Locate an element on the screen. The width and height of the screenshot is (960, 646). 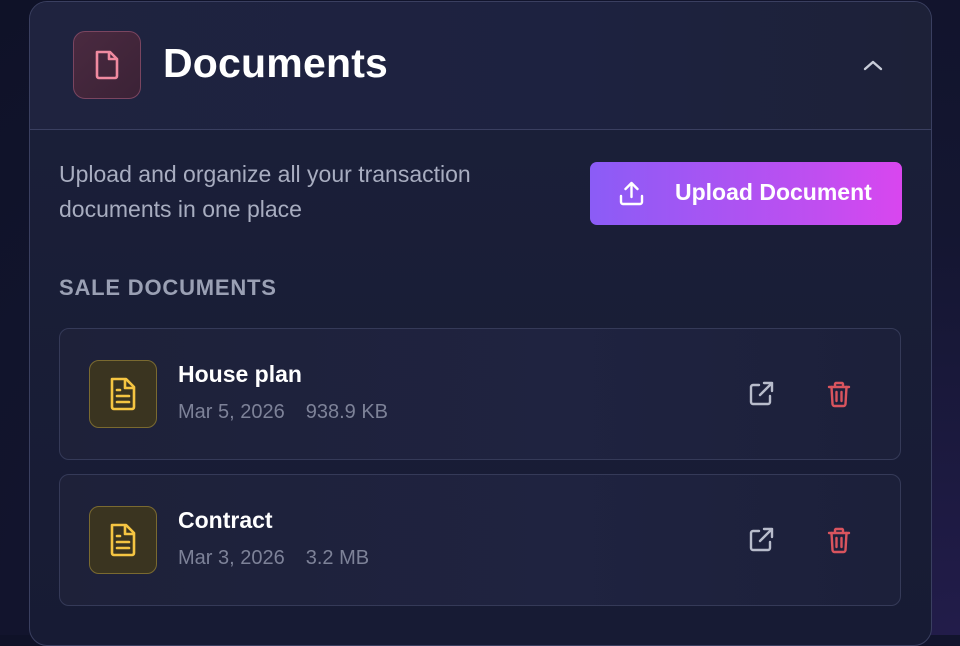
upload-icon is located at coordinates (631, 195).